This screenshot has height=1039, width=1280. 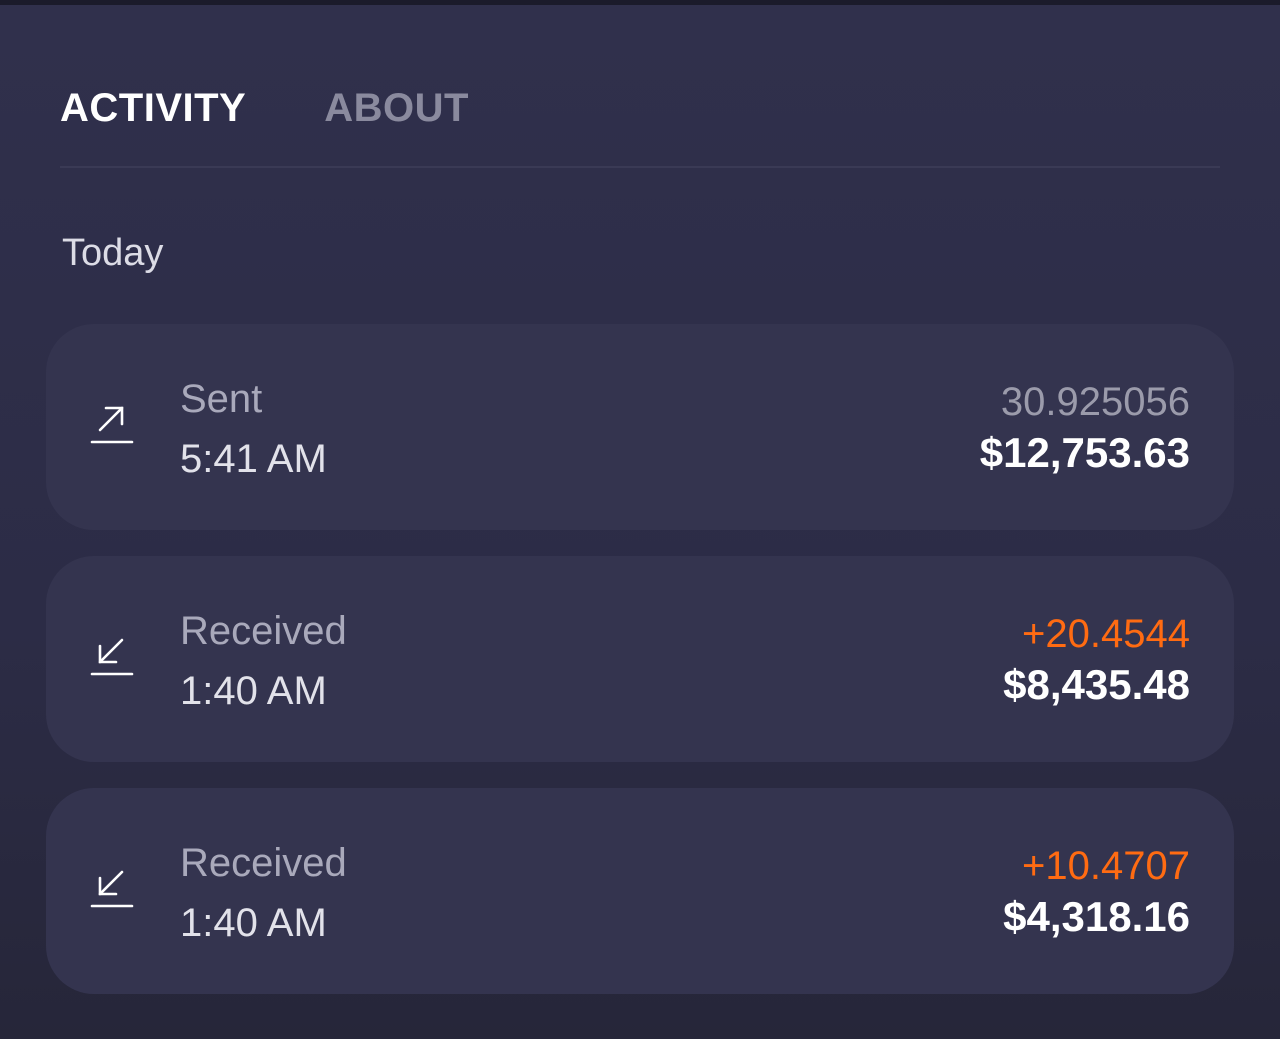 I want to click on tab-activity: ACTIVITY, so click(x=153, y=108).